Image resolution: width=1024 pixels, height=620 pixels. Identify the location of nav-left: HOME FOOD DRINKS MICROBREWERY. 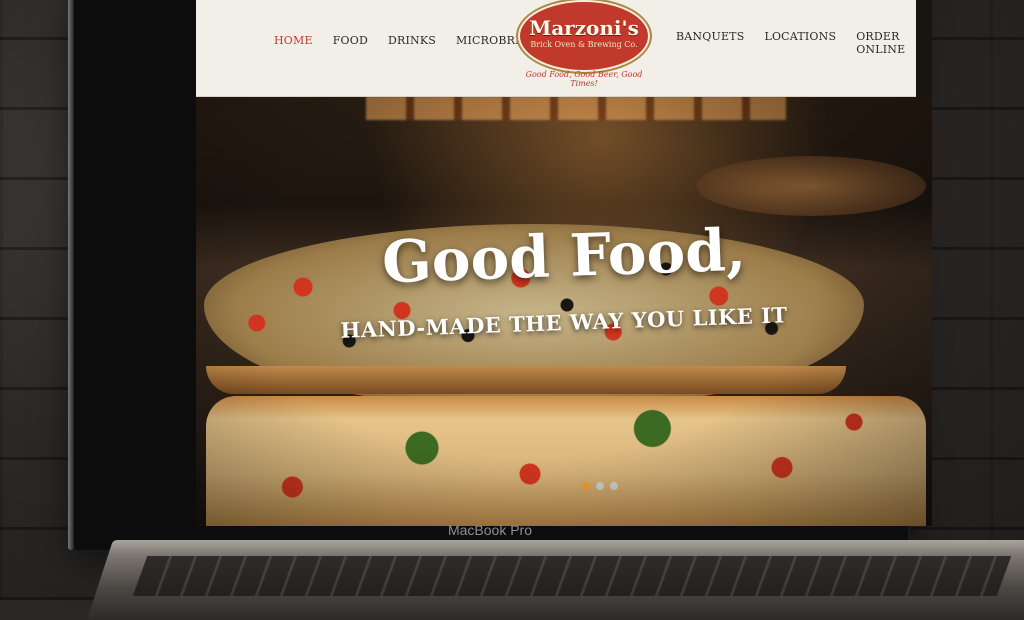
(416, 40).